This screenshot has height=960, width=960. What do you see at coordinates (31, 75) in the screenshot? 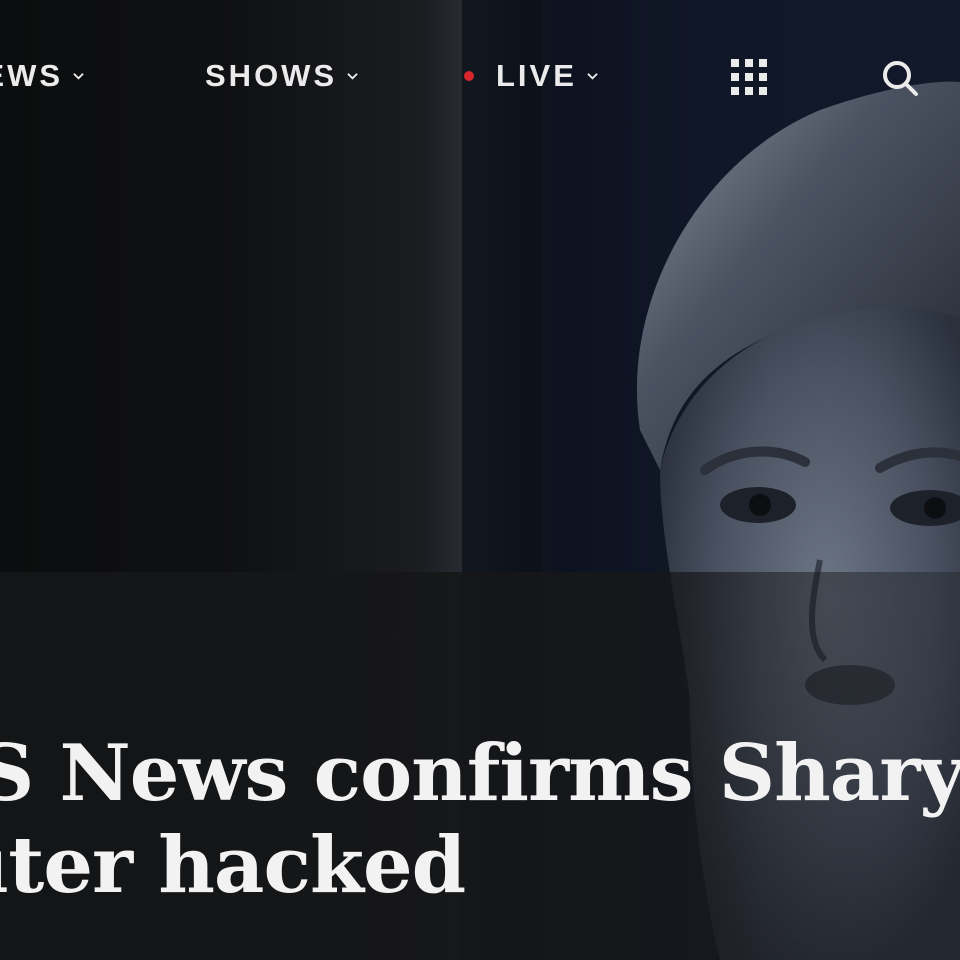
I see `nav-item-label: NEWS` at bounding box center [31, 75].